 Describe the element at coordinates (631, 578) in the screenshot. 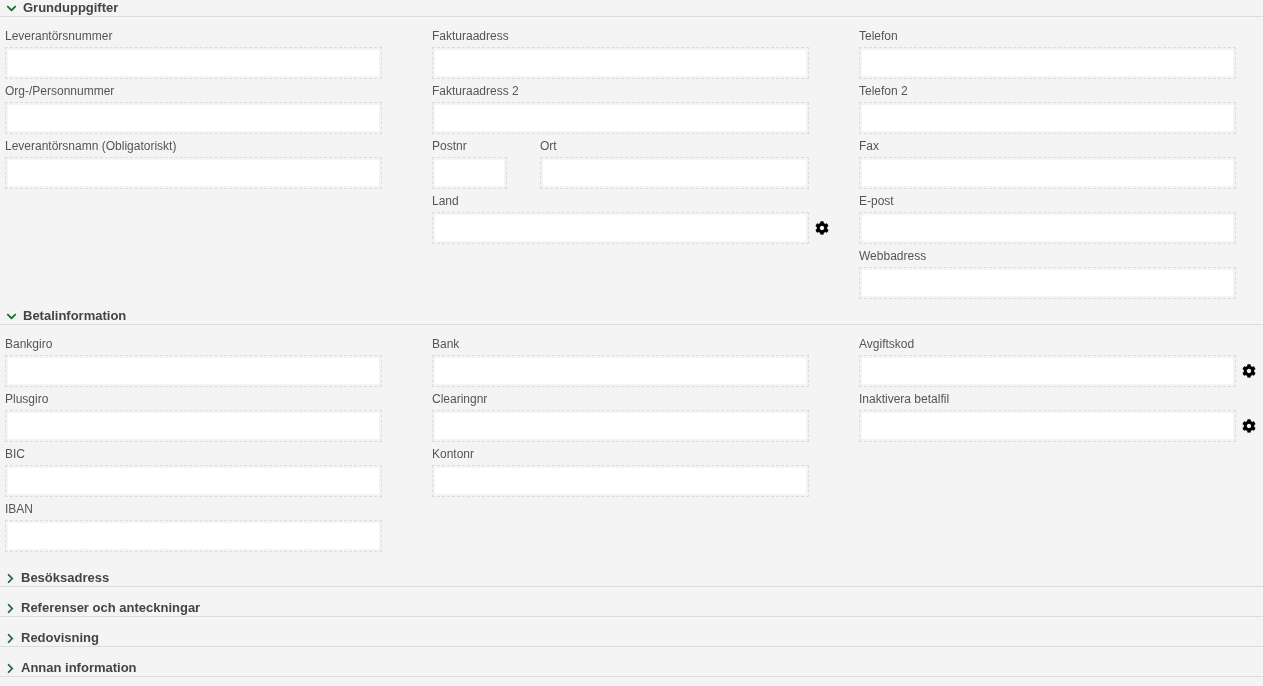

I see `section-header: Besöksadress` at that location.